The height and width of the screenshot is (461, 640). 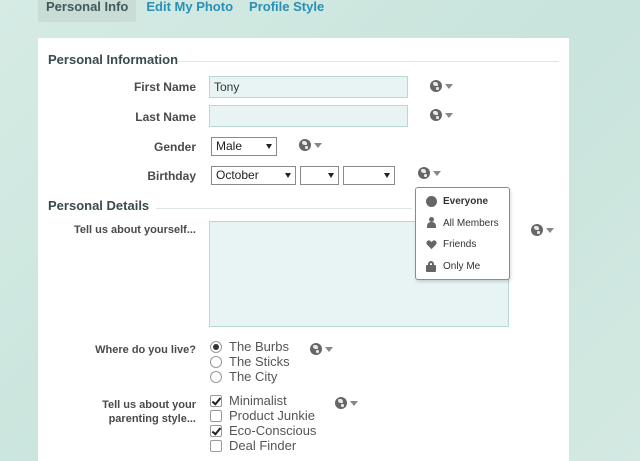 I want to click on checkbox-label: Deal Finder, so click(x=263, y=445).